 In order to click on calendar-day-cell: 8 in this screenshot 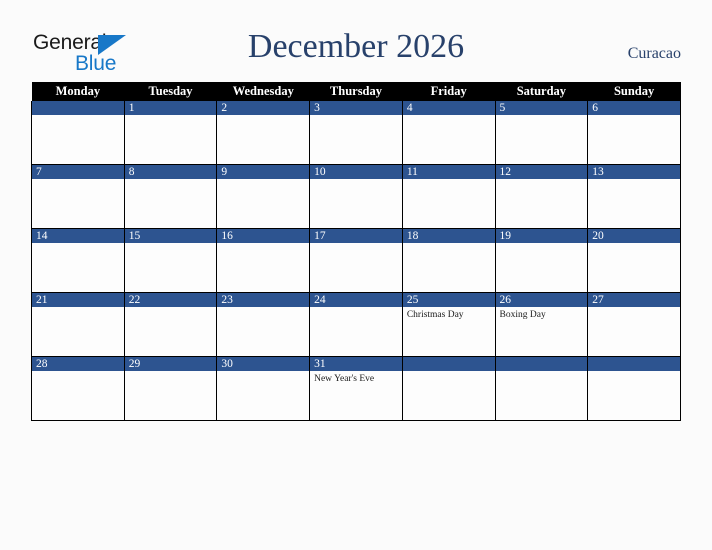, I will do `click(170, 196)`.